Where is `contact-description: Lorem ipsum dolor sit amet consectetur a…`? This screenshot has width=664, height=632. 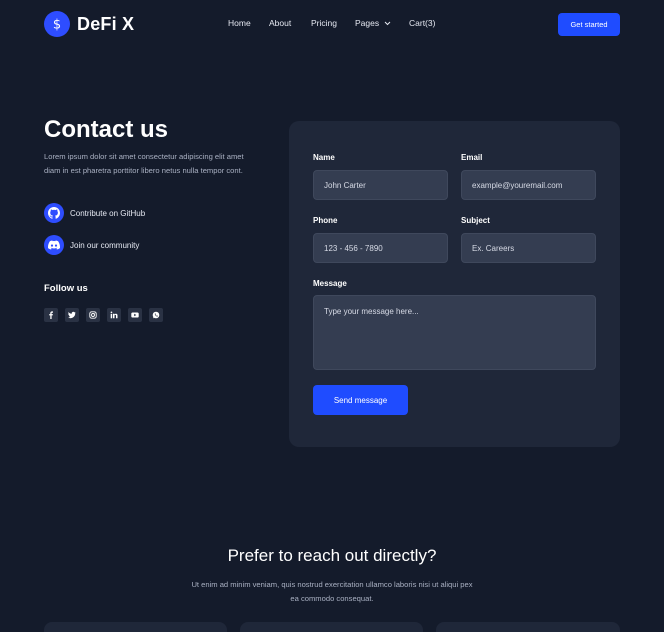 contact-description: Lorem ipsum dolor sit amet consectetur a… is located at coordinates (144, 163).